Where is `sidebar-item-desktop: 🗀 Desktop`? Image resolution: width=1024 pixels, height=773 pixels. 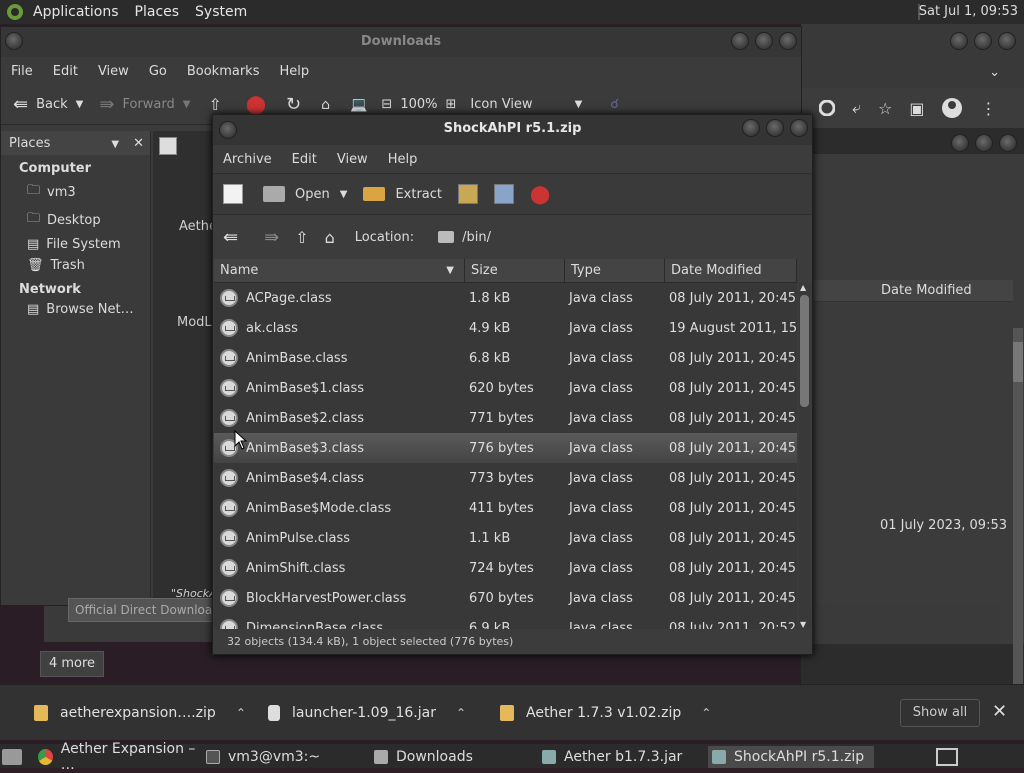 sidebar-item-desktop: 🗀 Desktop is located at coordinates (75, 220).